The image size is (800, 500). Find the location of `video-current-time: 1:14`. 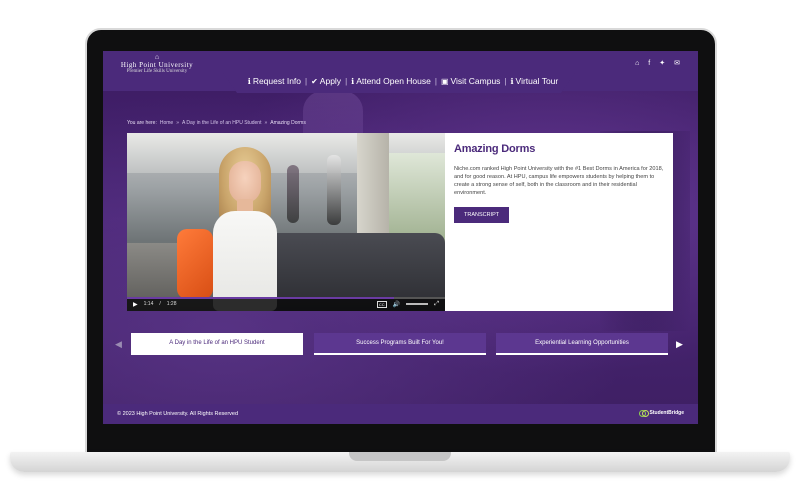

video-current-time: 1:14 is located at coordinates (148, 304).